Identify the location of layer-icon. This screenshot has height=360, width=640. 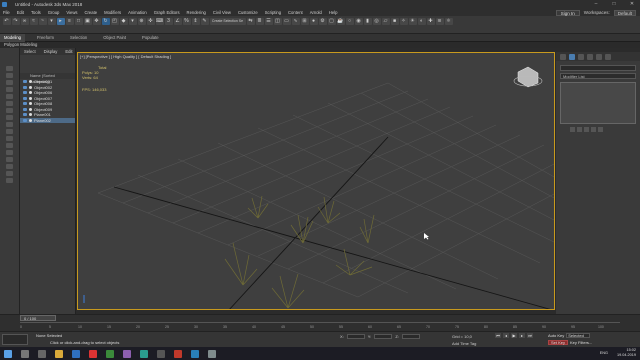
(9, 180).